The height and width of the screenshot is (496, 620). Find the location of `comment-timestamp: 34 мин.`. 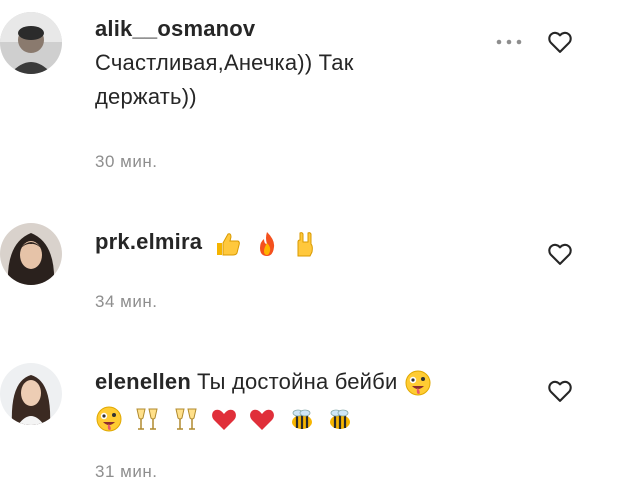

comment-timestamp: 34 мин. is located at coordinates (126, 301).